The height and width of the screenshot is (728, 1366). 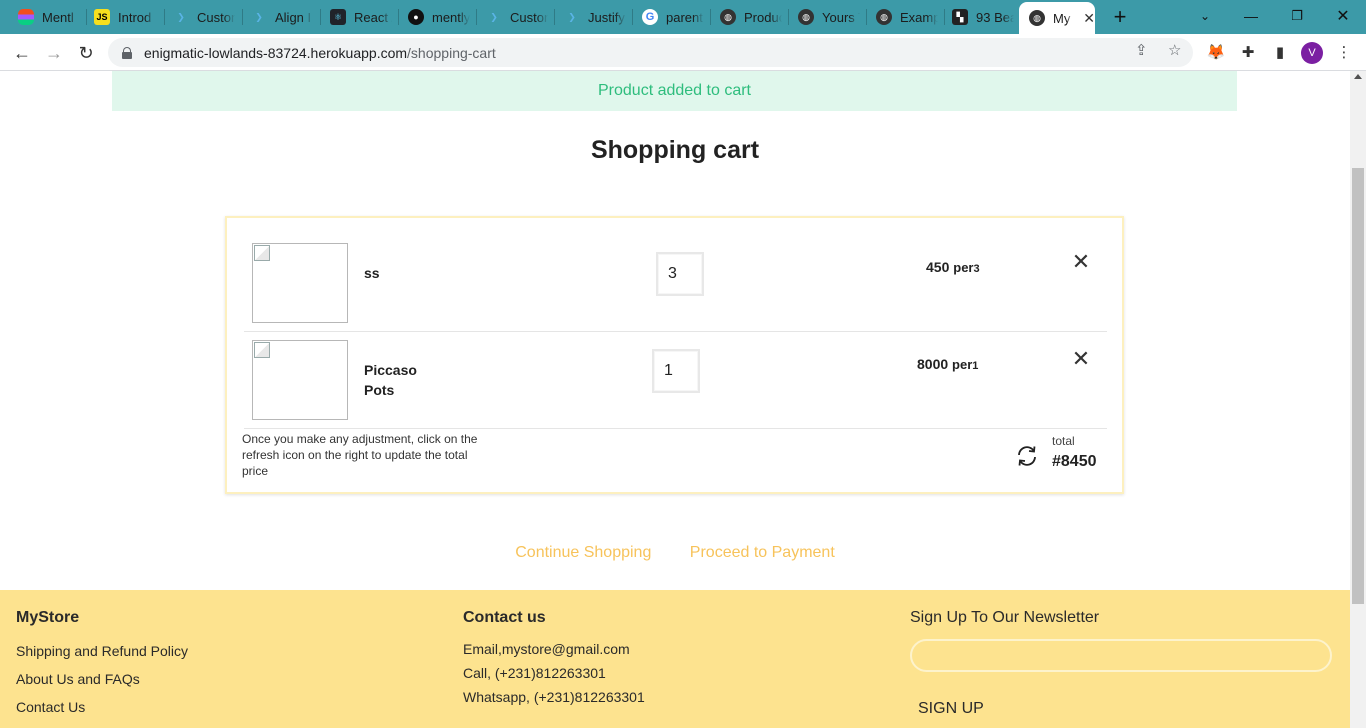 I want to click on browser-tab: ● mently, so click(x=438, y=17).